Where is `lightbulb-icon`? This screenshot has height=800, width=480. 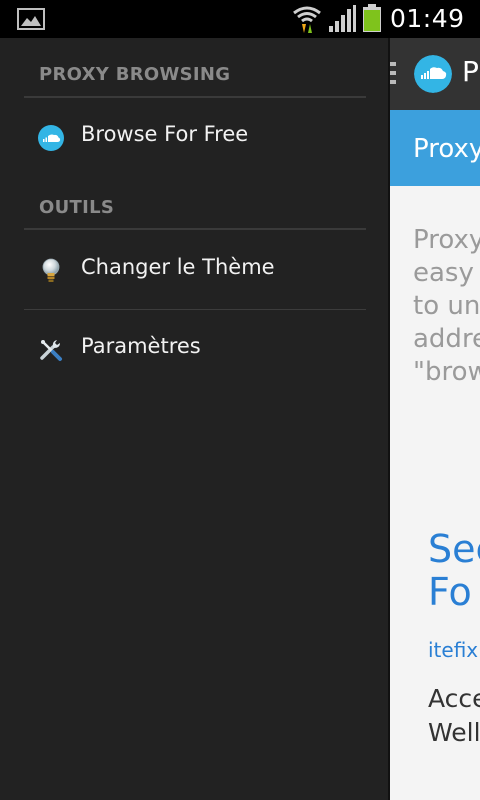 lightbulb-icon is located at coordinates (51, 270).